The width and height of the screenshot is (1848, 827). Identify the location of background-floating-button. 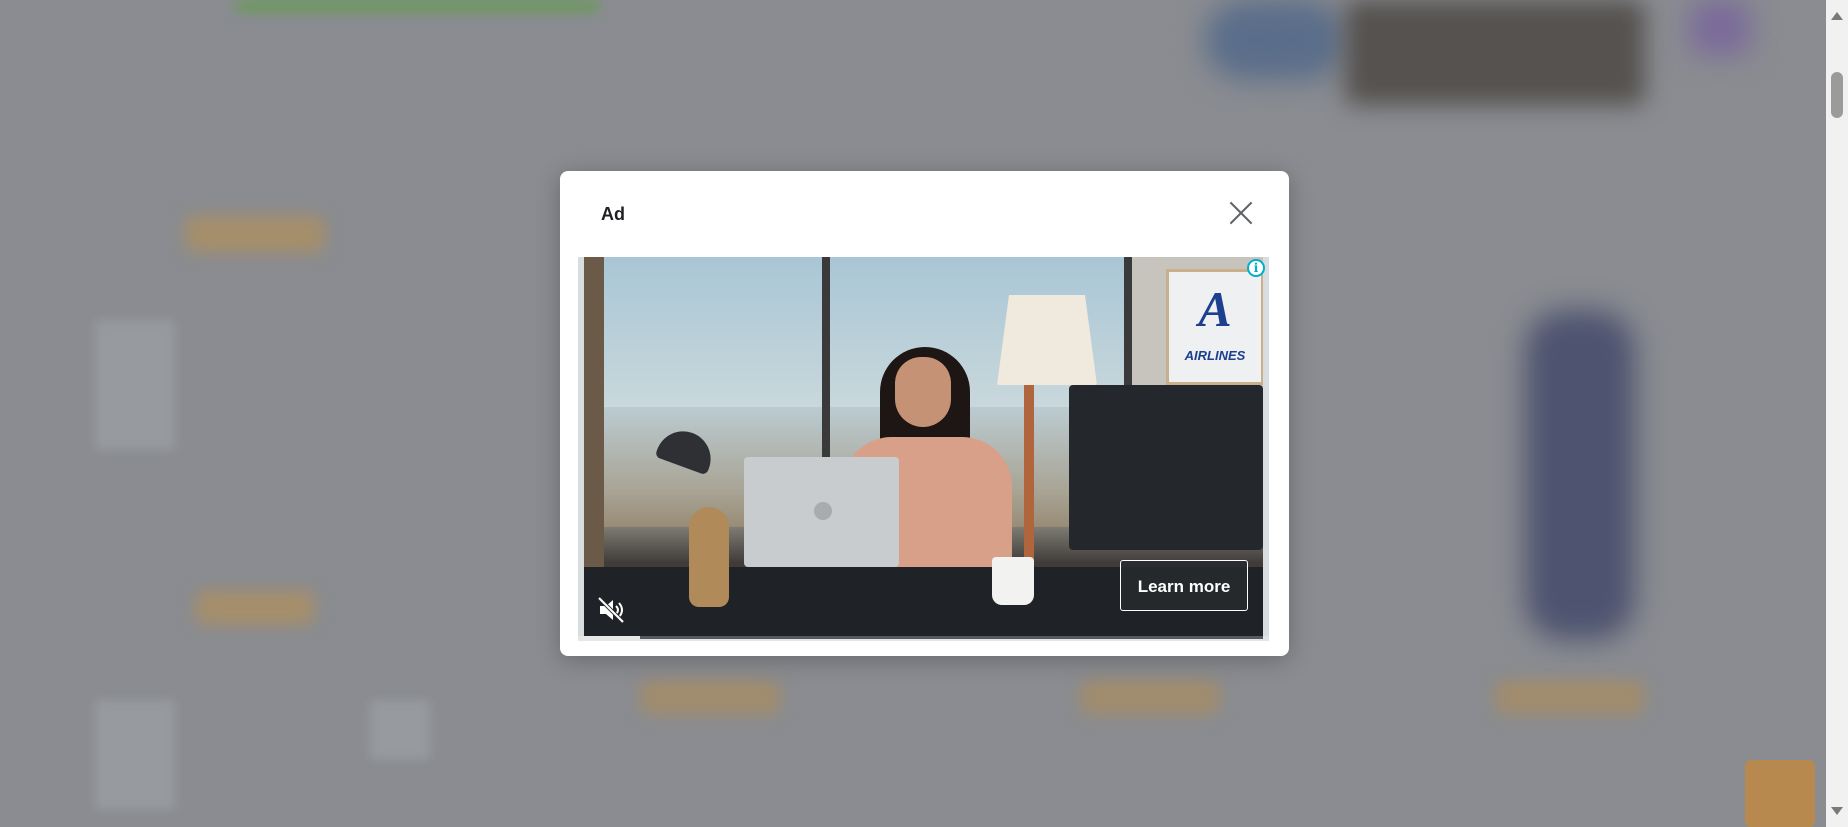
(1780, 793).